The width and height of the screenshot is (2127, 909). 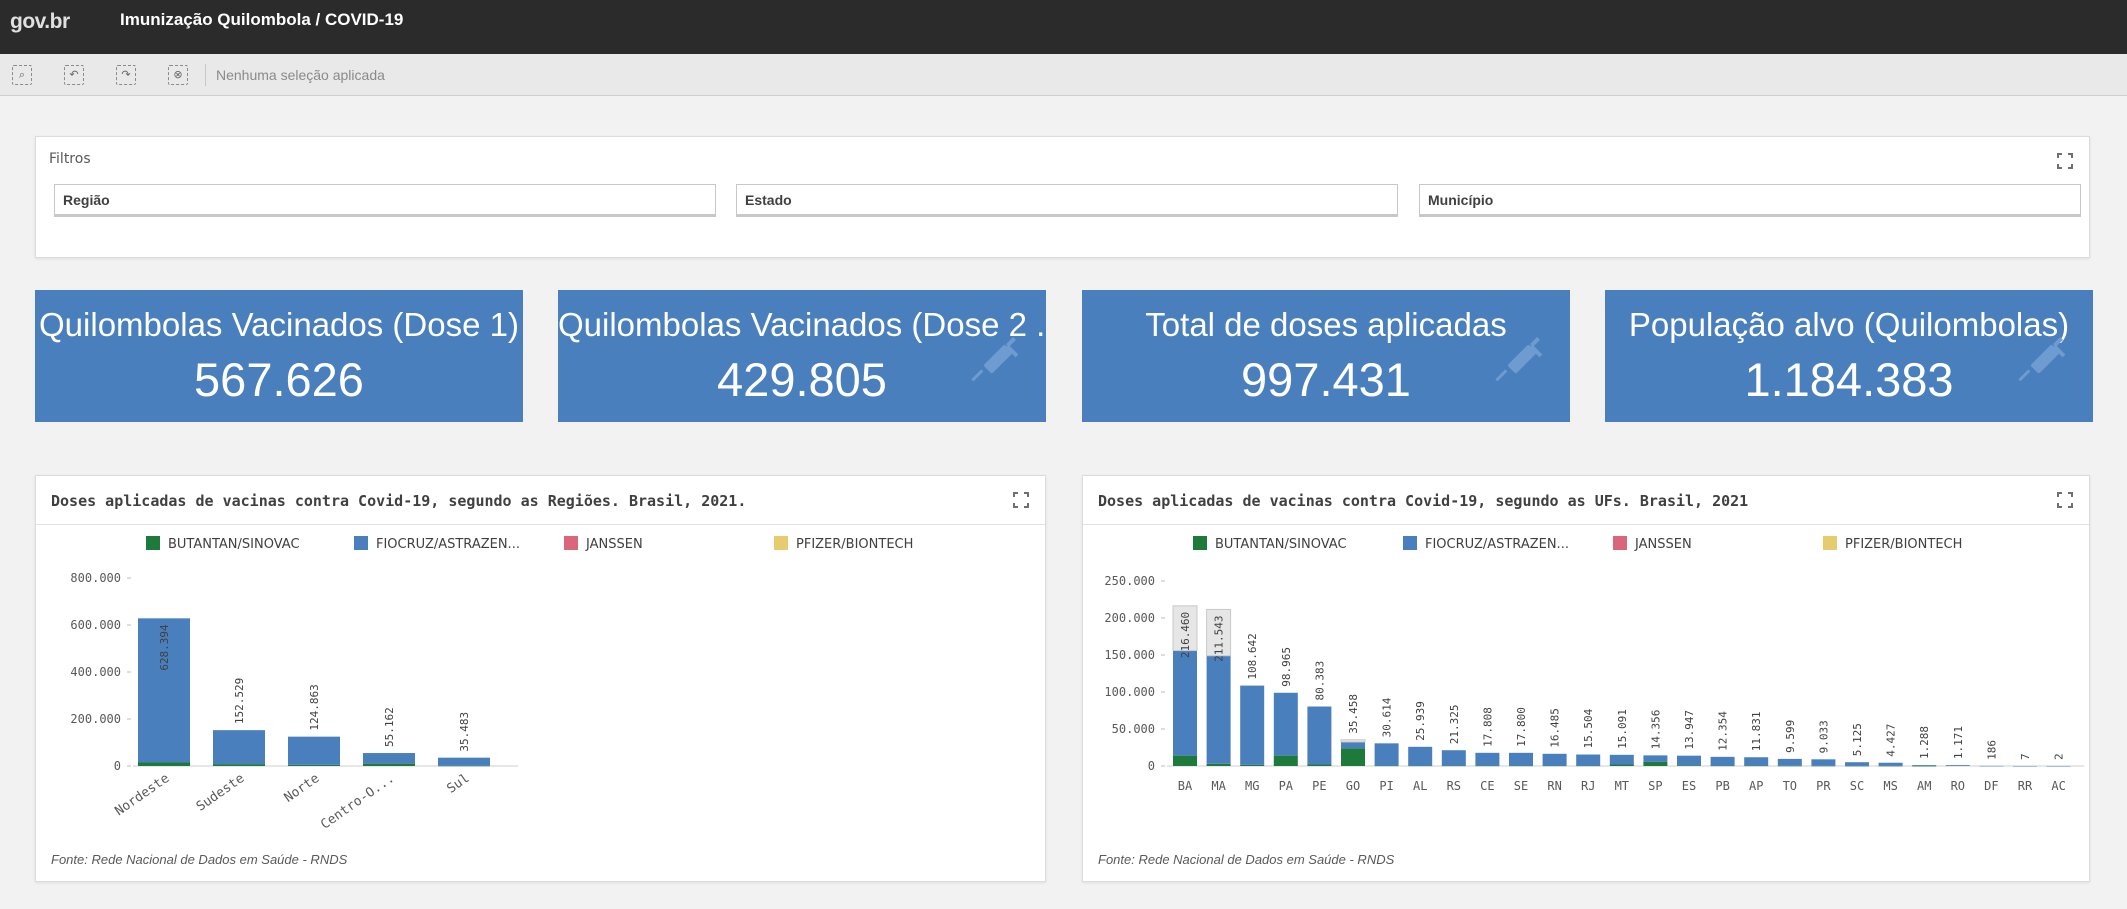 What do you see at coordinates (1655, 786) in the screenshot?
I see `x-category-label: SP` at bounding box center [1655, 786].